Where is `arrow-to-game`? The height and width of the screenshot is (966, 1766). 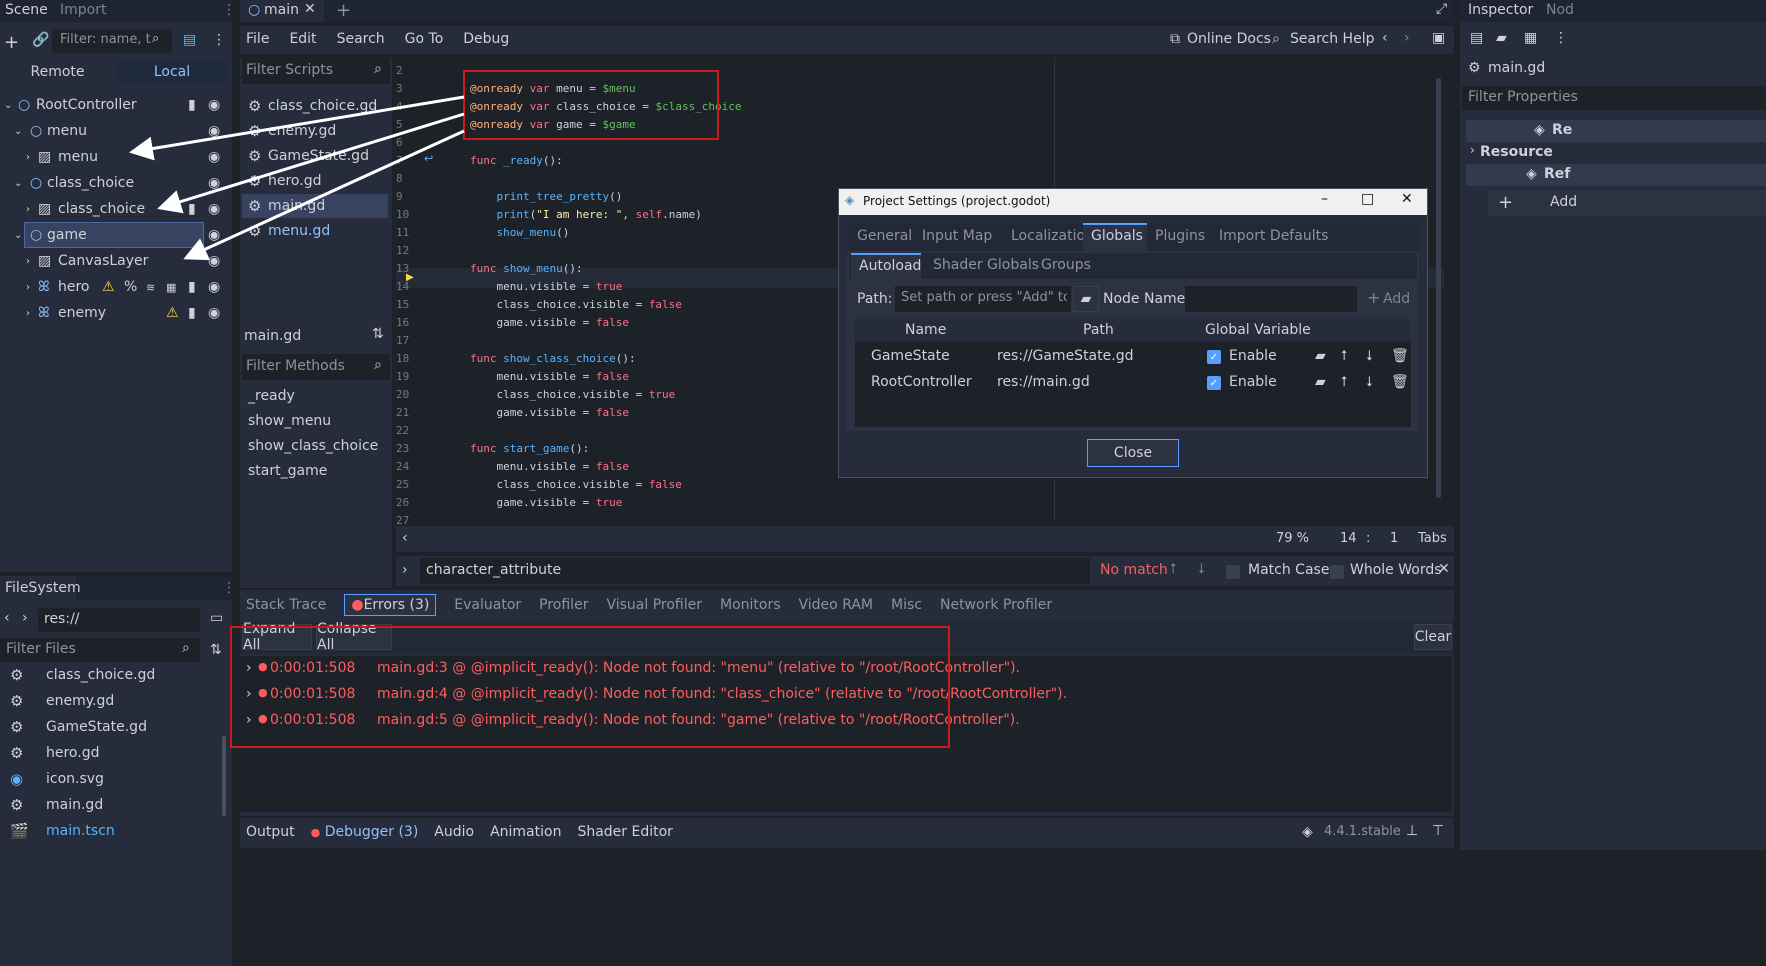
arrow-to-game is located at coordinates (324, 195).